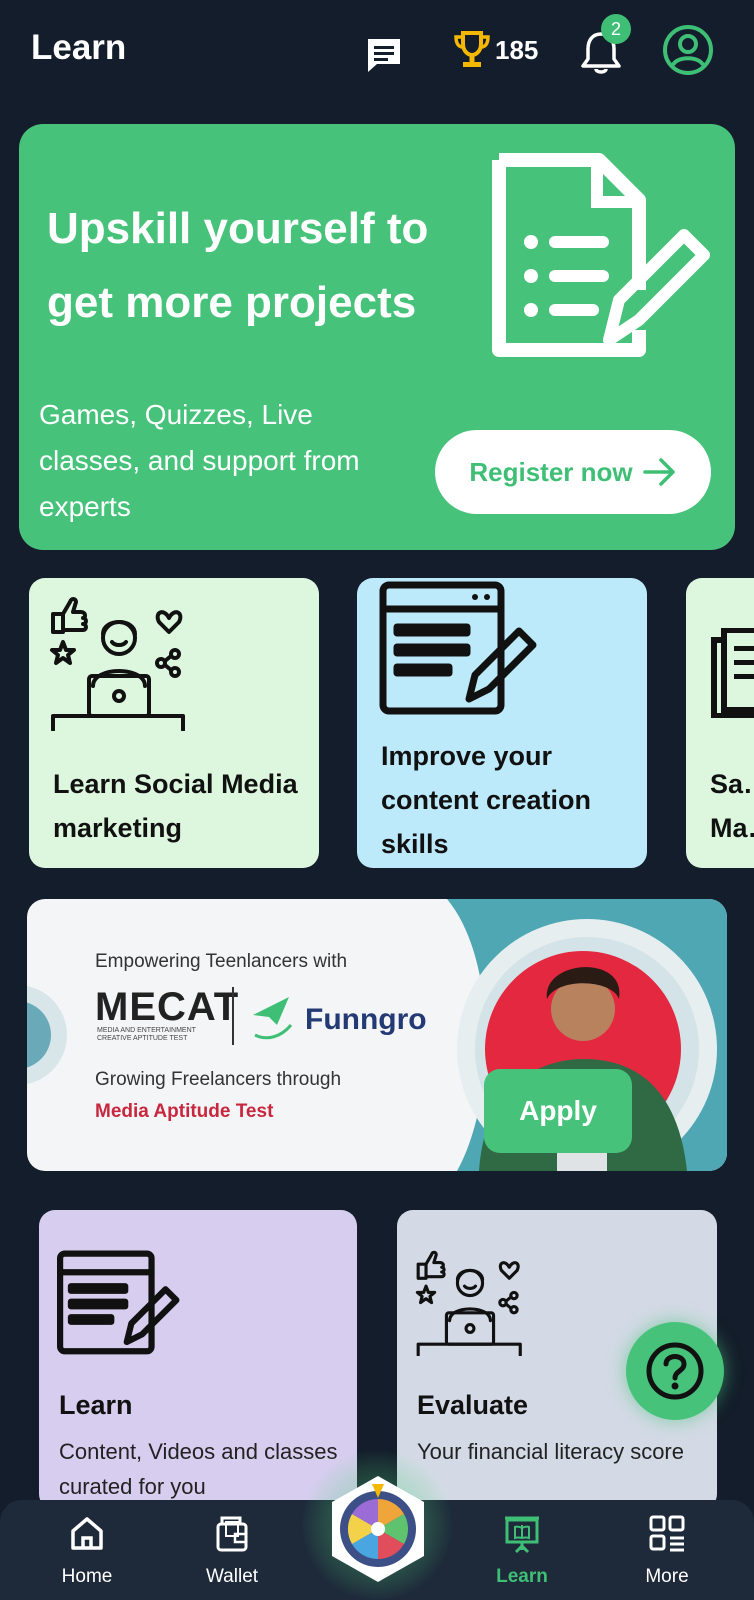  I want to click on learn-board-icon, so click(522, 1535).